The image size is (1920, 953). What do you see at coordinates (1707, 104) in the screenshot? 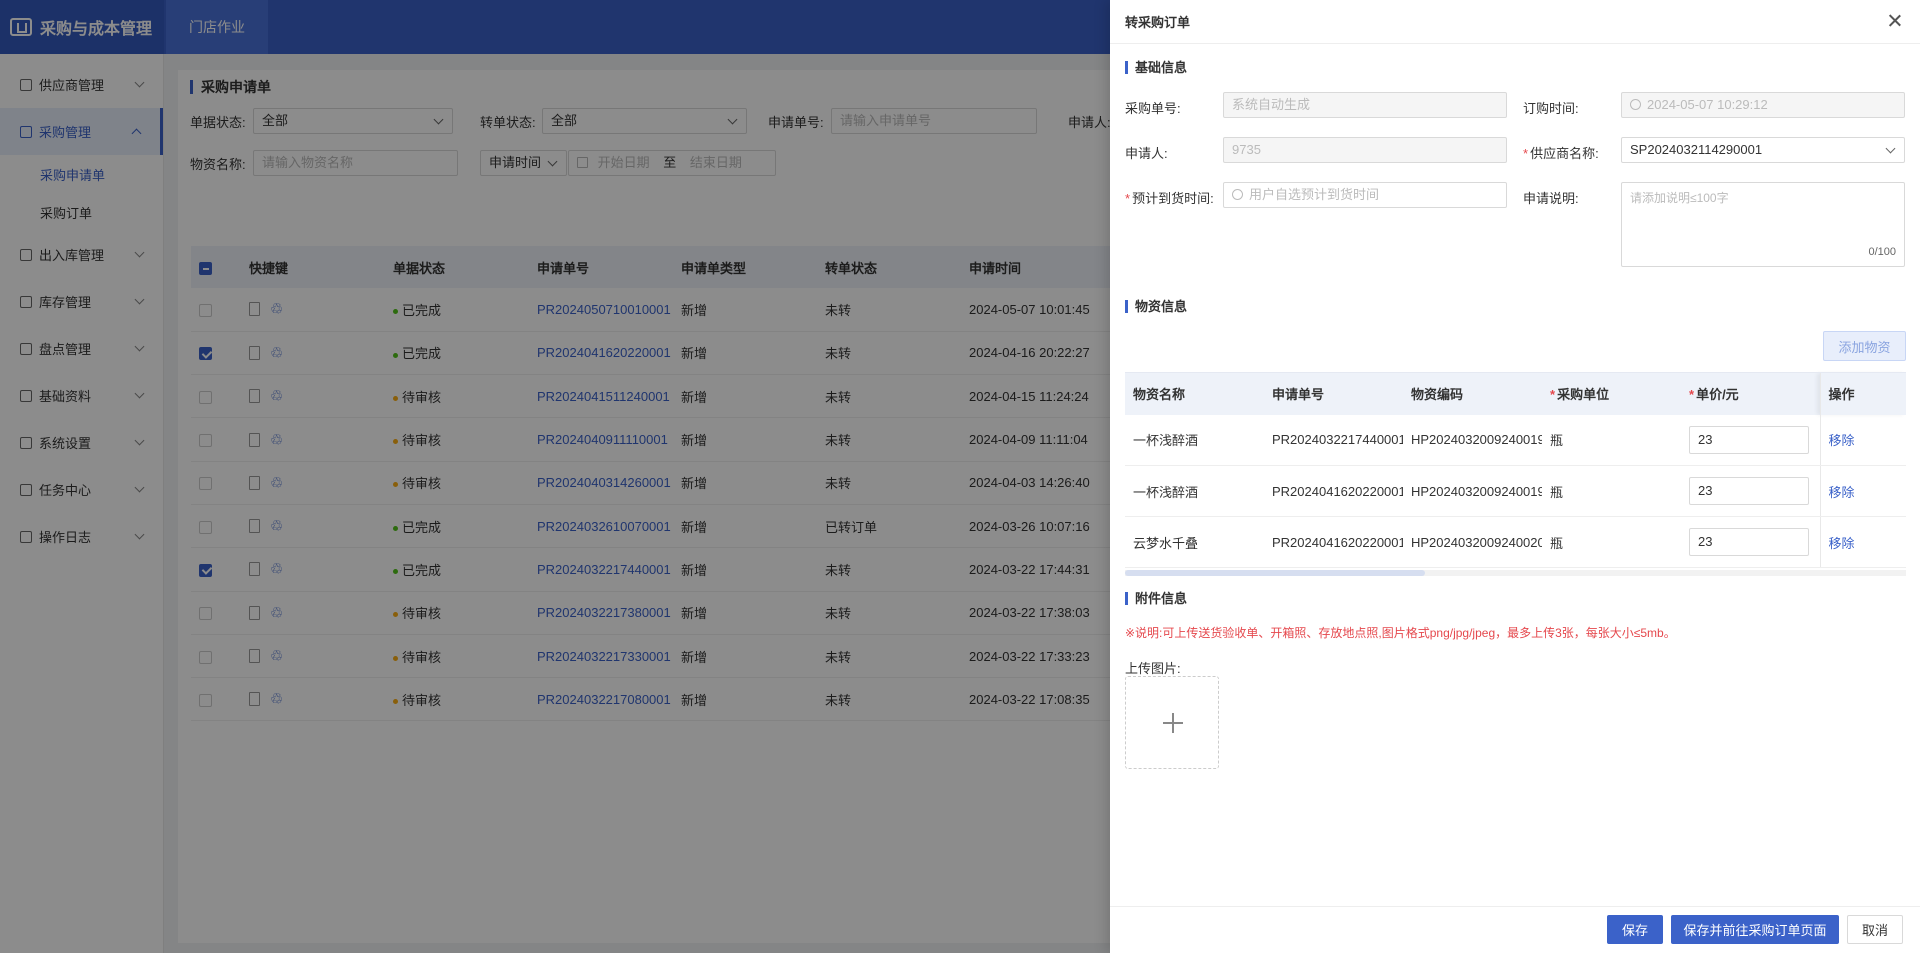
I see `order-time-value: 2024-05-07 10:29:12` at bounding box center [1707, 104].